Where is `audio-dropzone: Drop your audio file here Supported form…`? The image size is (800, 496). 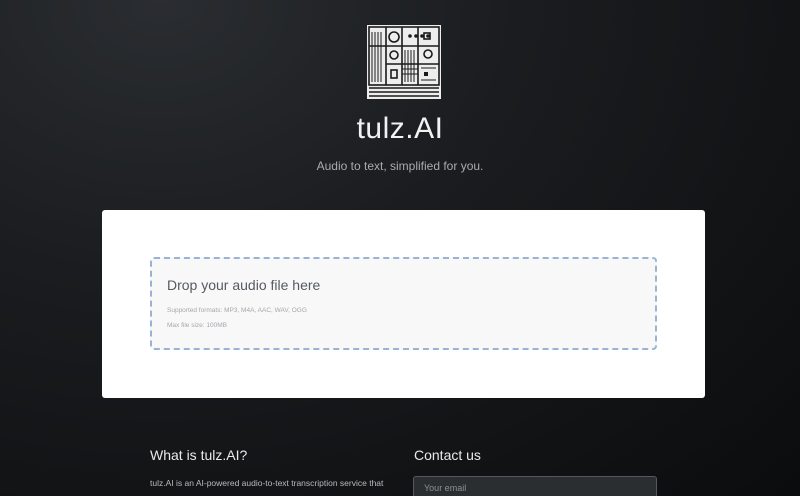
audio-dropzone: Drop your audio file here Supported form… is located at coordinates (403, 303).